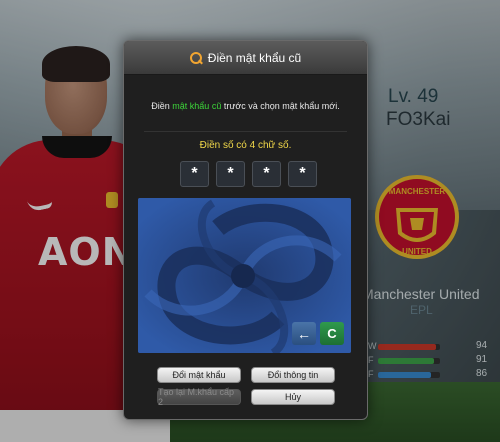  Describe the element at coordinates (196, 57) in the screenshot. I see `search-icon` at that location.